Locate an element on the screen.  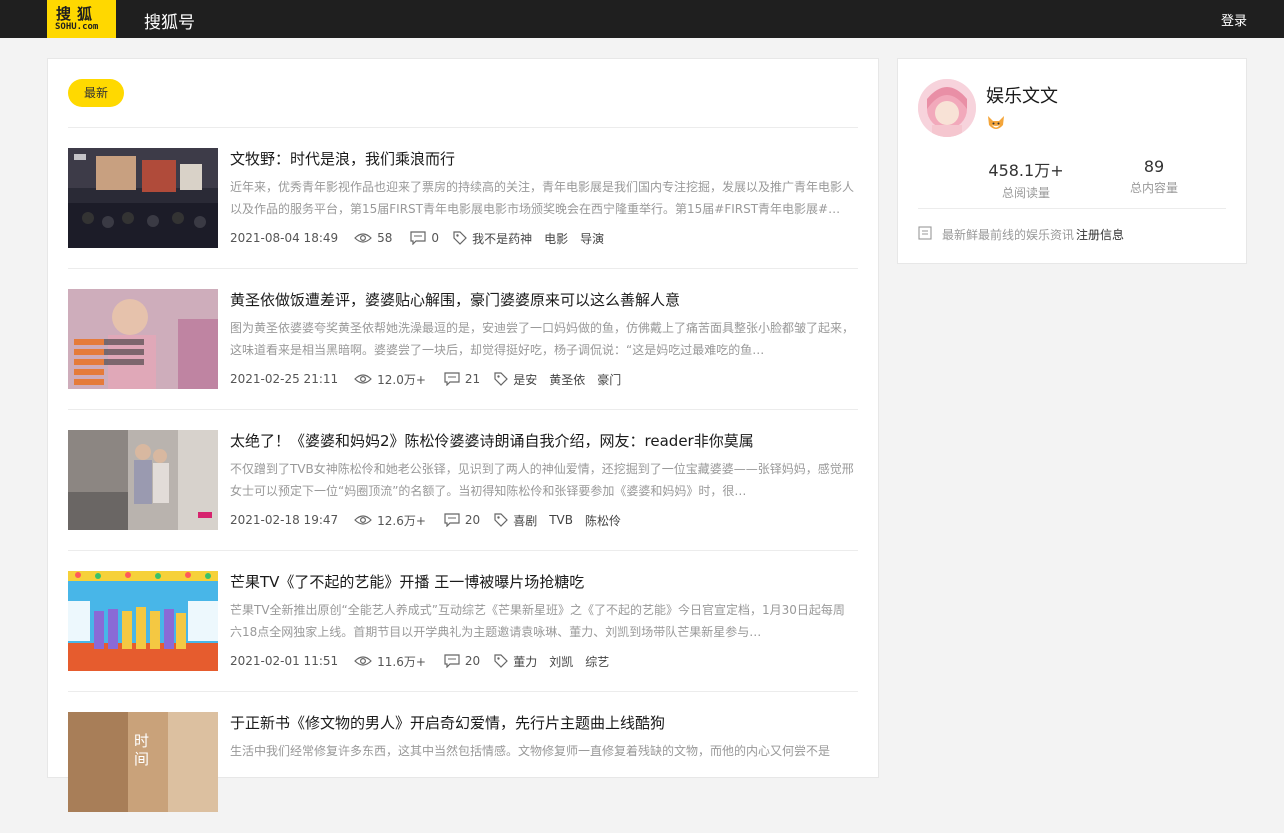
article-thumbnail: 时间 is located at coordinates (143, 762).